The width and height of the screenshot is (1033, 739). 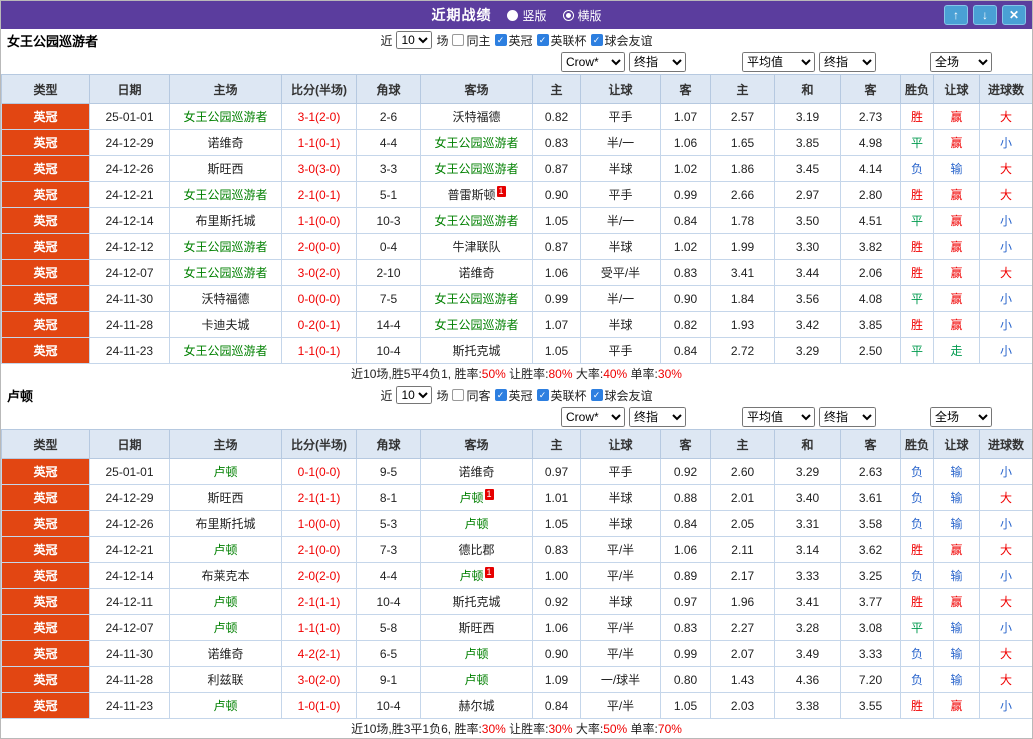 What do you see at coordinates (319, 523) in the screenshot?
I see `match-score: 1-0(0-0)` at bounding box center [319, 523].